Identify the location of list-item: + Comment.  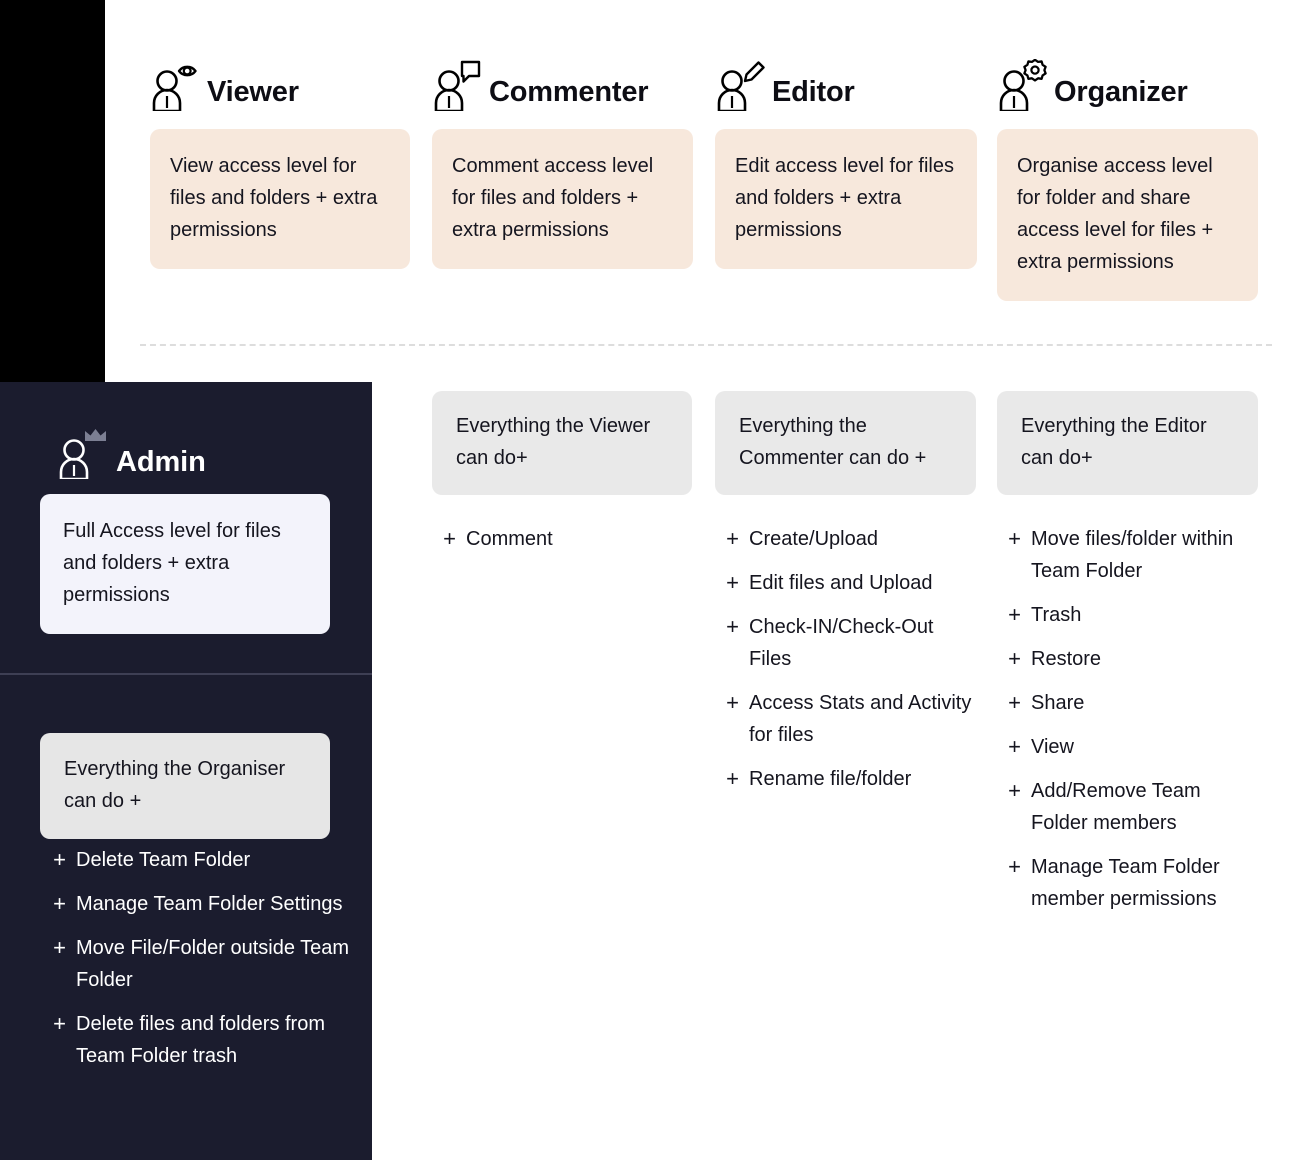
(567, 539).